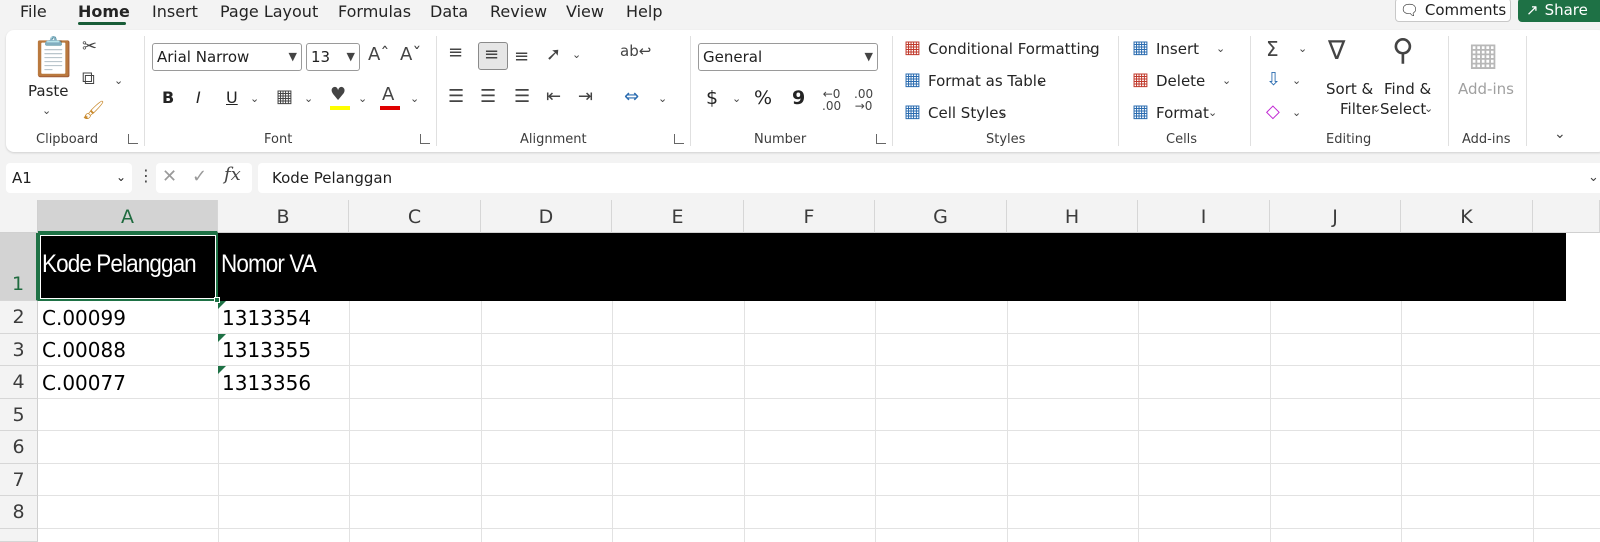 Image resolution: width=1600 pixels, height=542 pixels. Describe the element at coordinates (553, 55) in the screenshot. I see `orientation-icon: ➚` at that location.